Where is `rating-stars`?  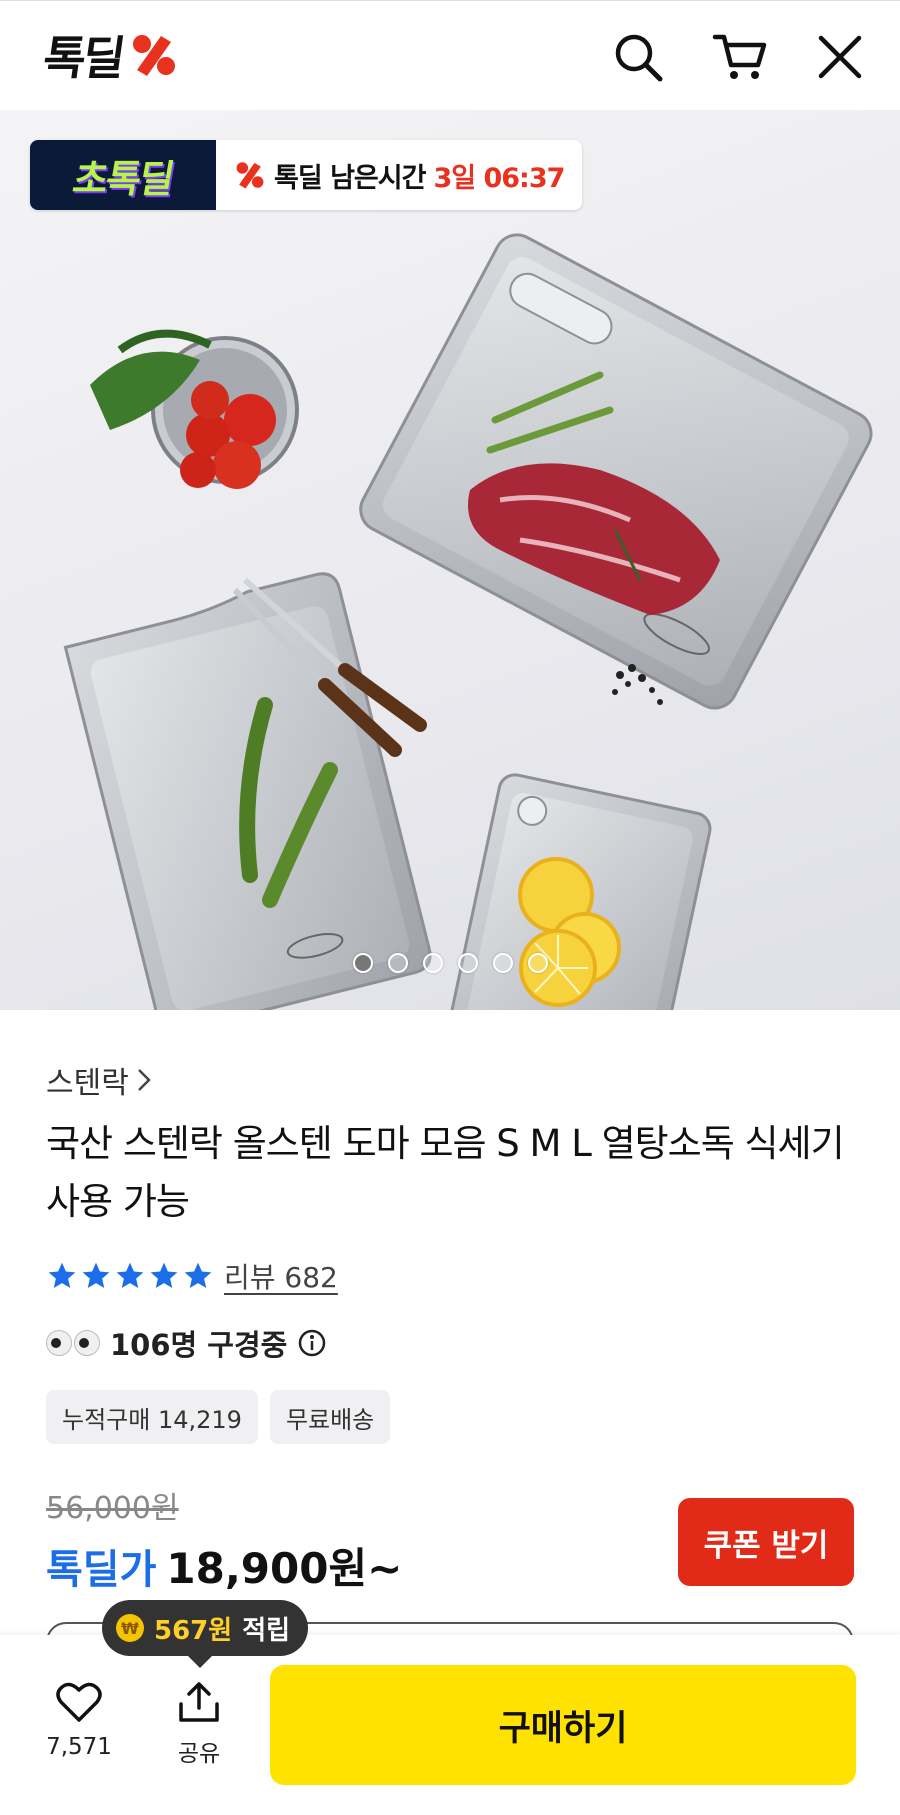 rating-stars is located at coordinates (130, 1276).